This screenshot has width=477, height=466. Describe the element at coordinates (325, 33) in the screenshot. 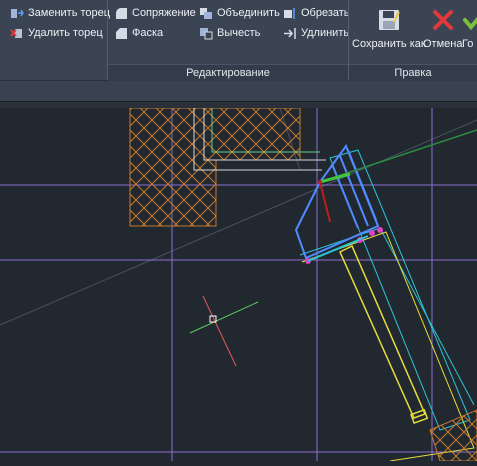

I see `extend-label: Удлинить` at that location.